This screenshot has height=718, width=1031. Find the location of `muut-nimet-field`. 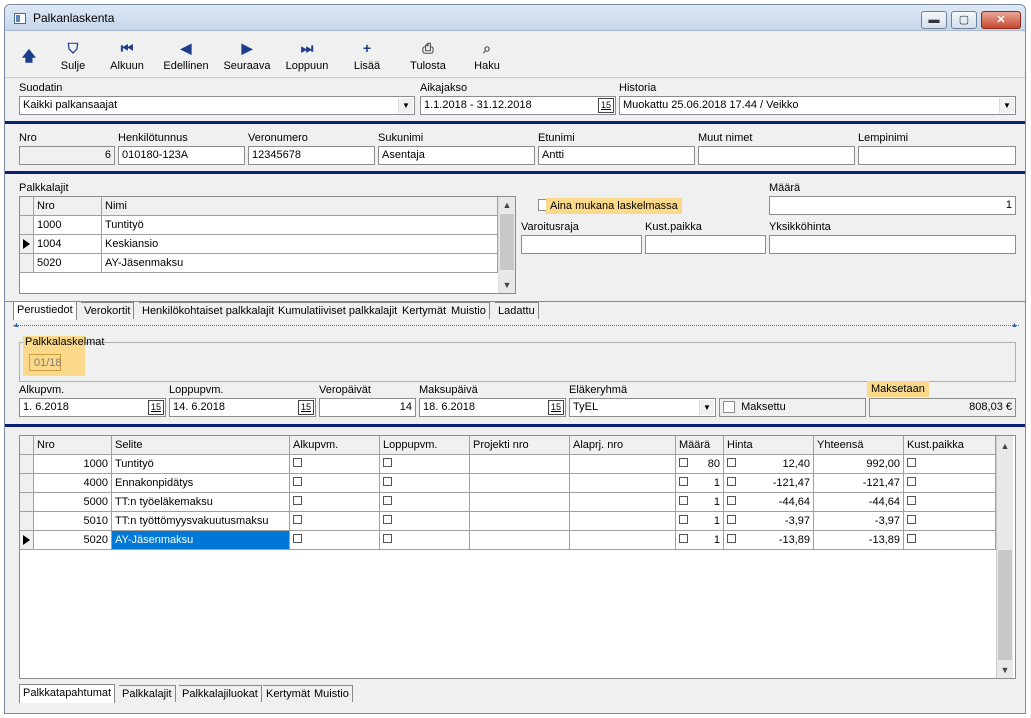

muut-nimet-field is located at coordinates (776, 155).